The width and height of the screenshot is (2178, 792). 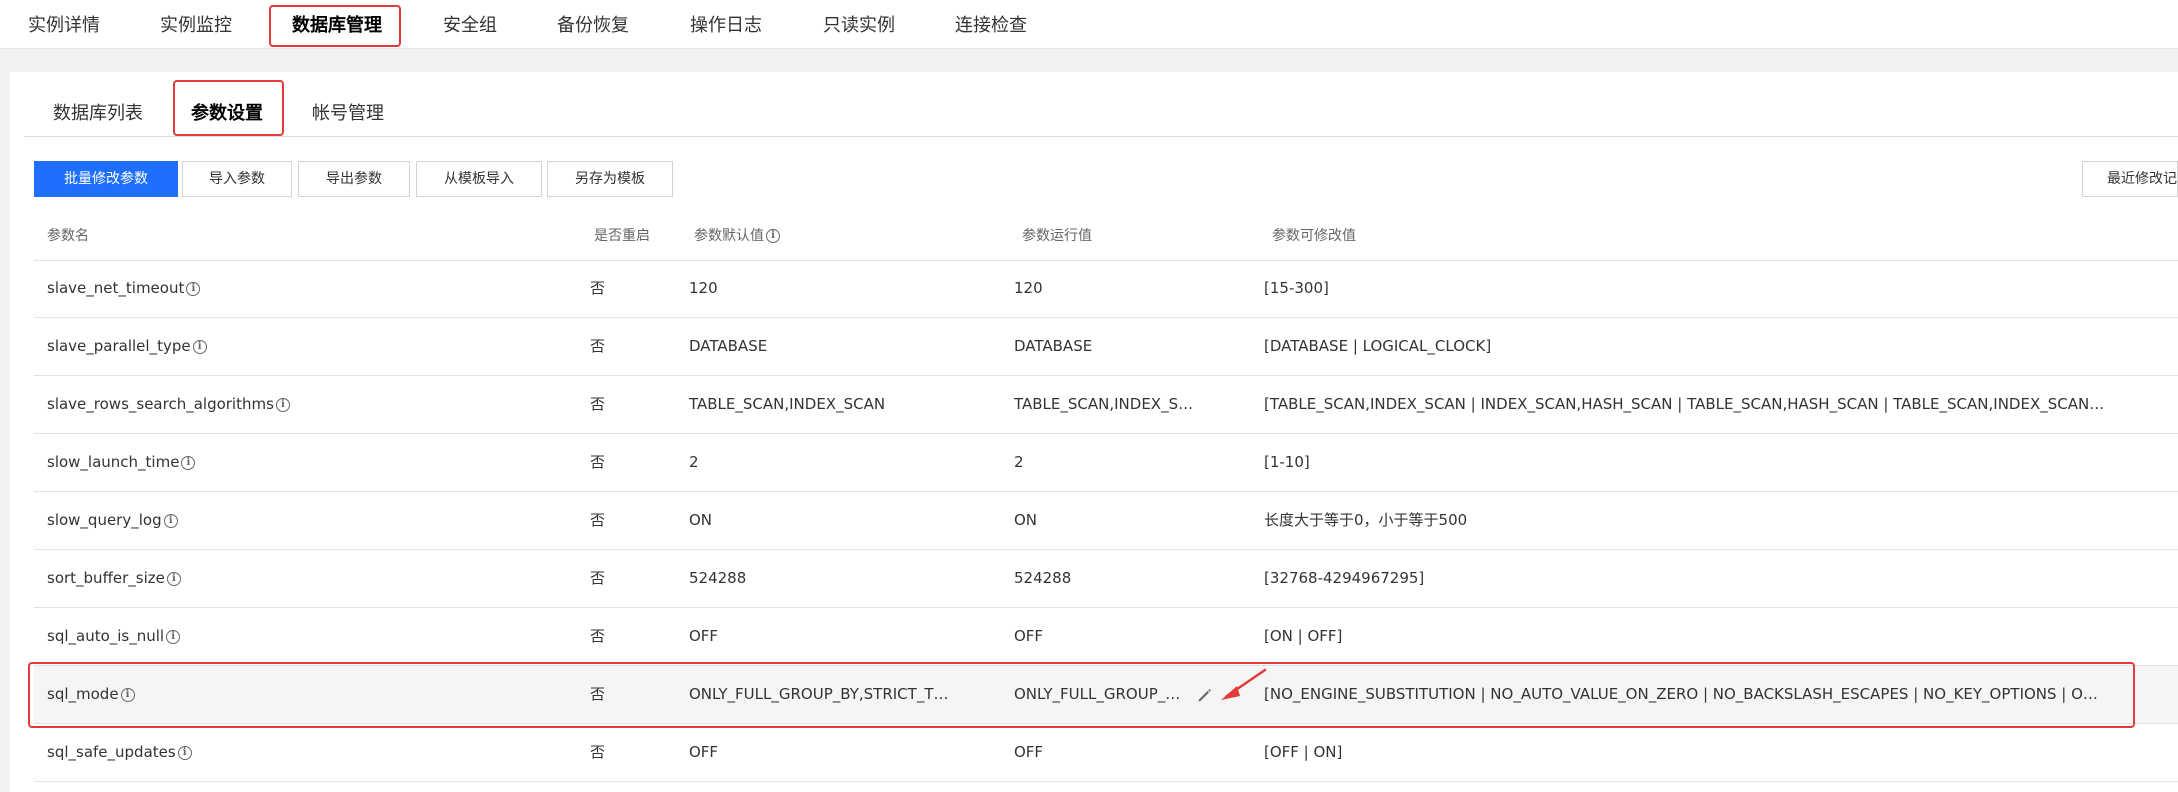 I want to click on tab-readonly-instances: 只读实例, so click(x=859, y=26).